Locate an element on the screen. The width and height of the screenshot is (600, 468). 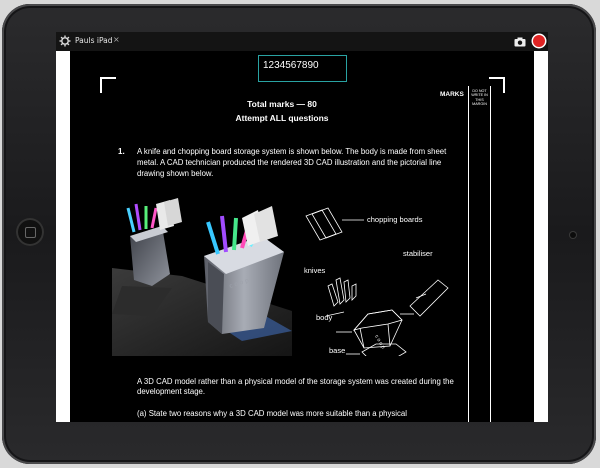
crop-mark-top-left is located at coordinates (108, 85).